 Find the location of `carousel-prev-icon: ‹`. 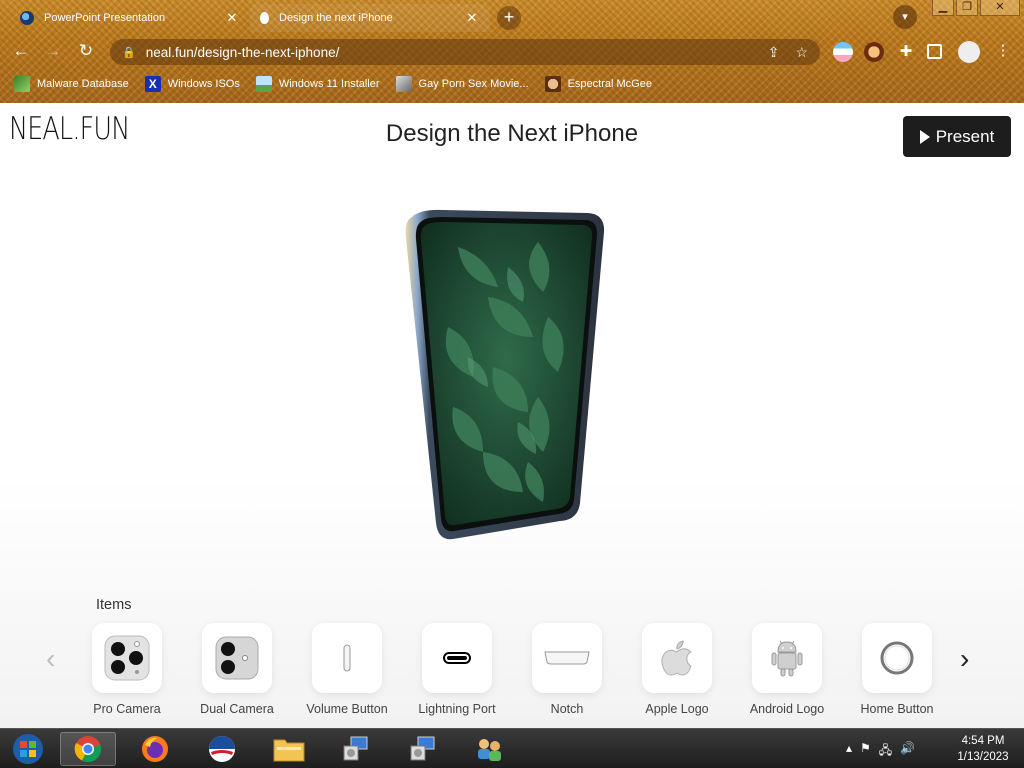

carousel-prev-icon: ‹ is located at coordinates (50, 659).